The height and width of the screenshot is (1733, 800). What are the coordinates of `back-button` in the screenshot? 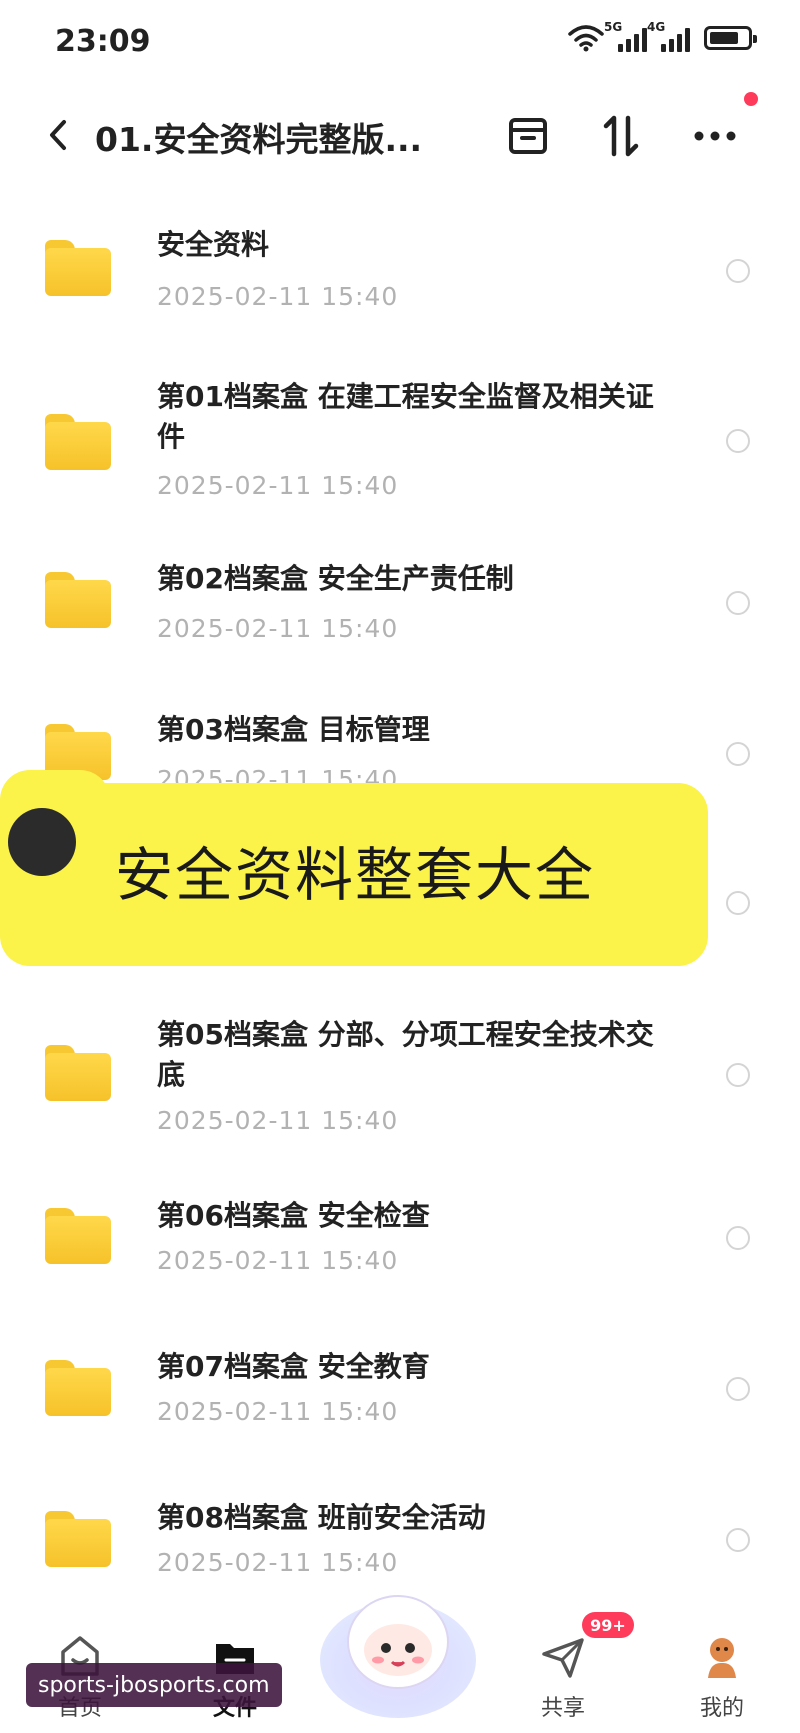 It's located at (58, 135).